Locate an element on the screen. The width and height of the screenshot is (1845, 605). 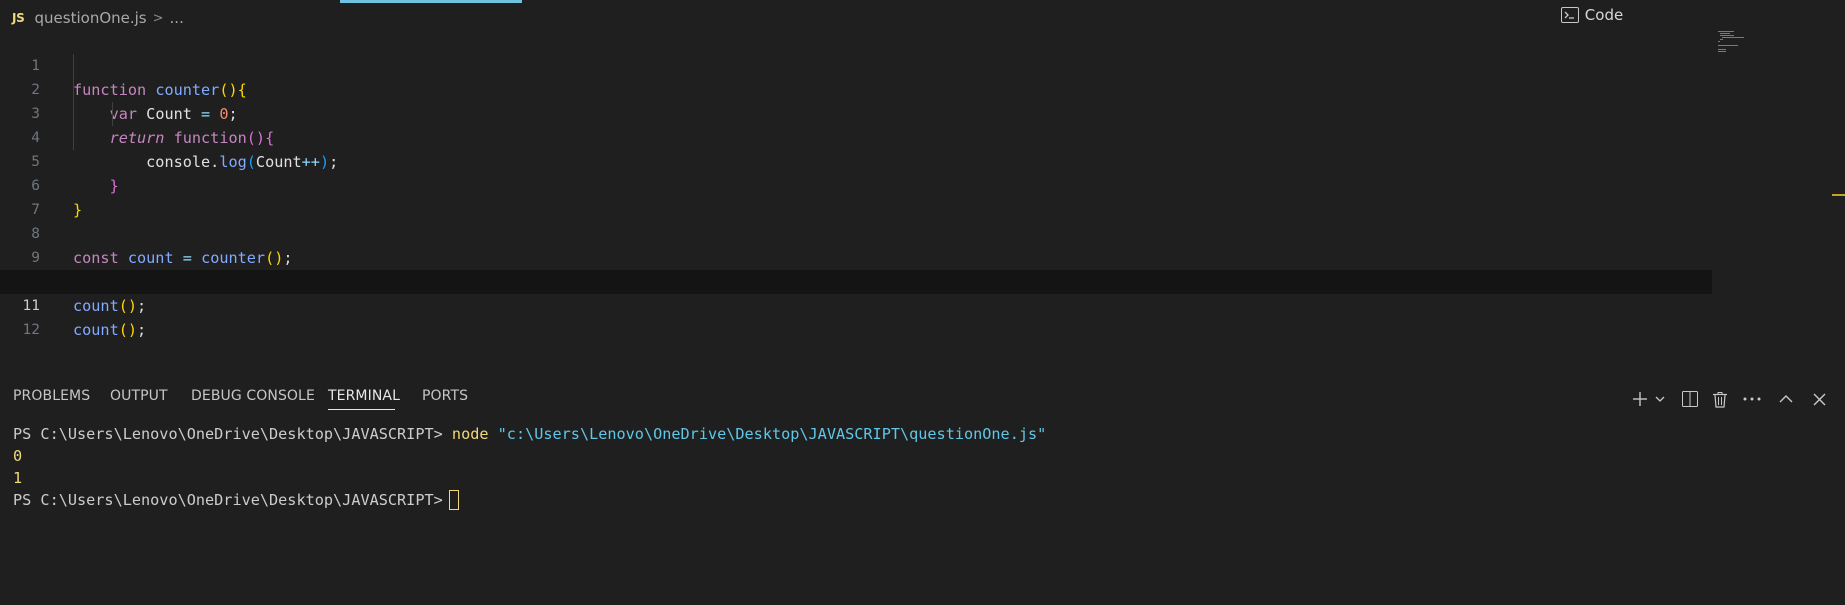
minimap is located at coordinates (1733, 42).